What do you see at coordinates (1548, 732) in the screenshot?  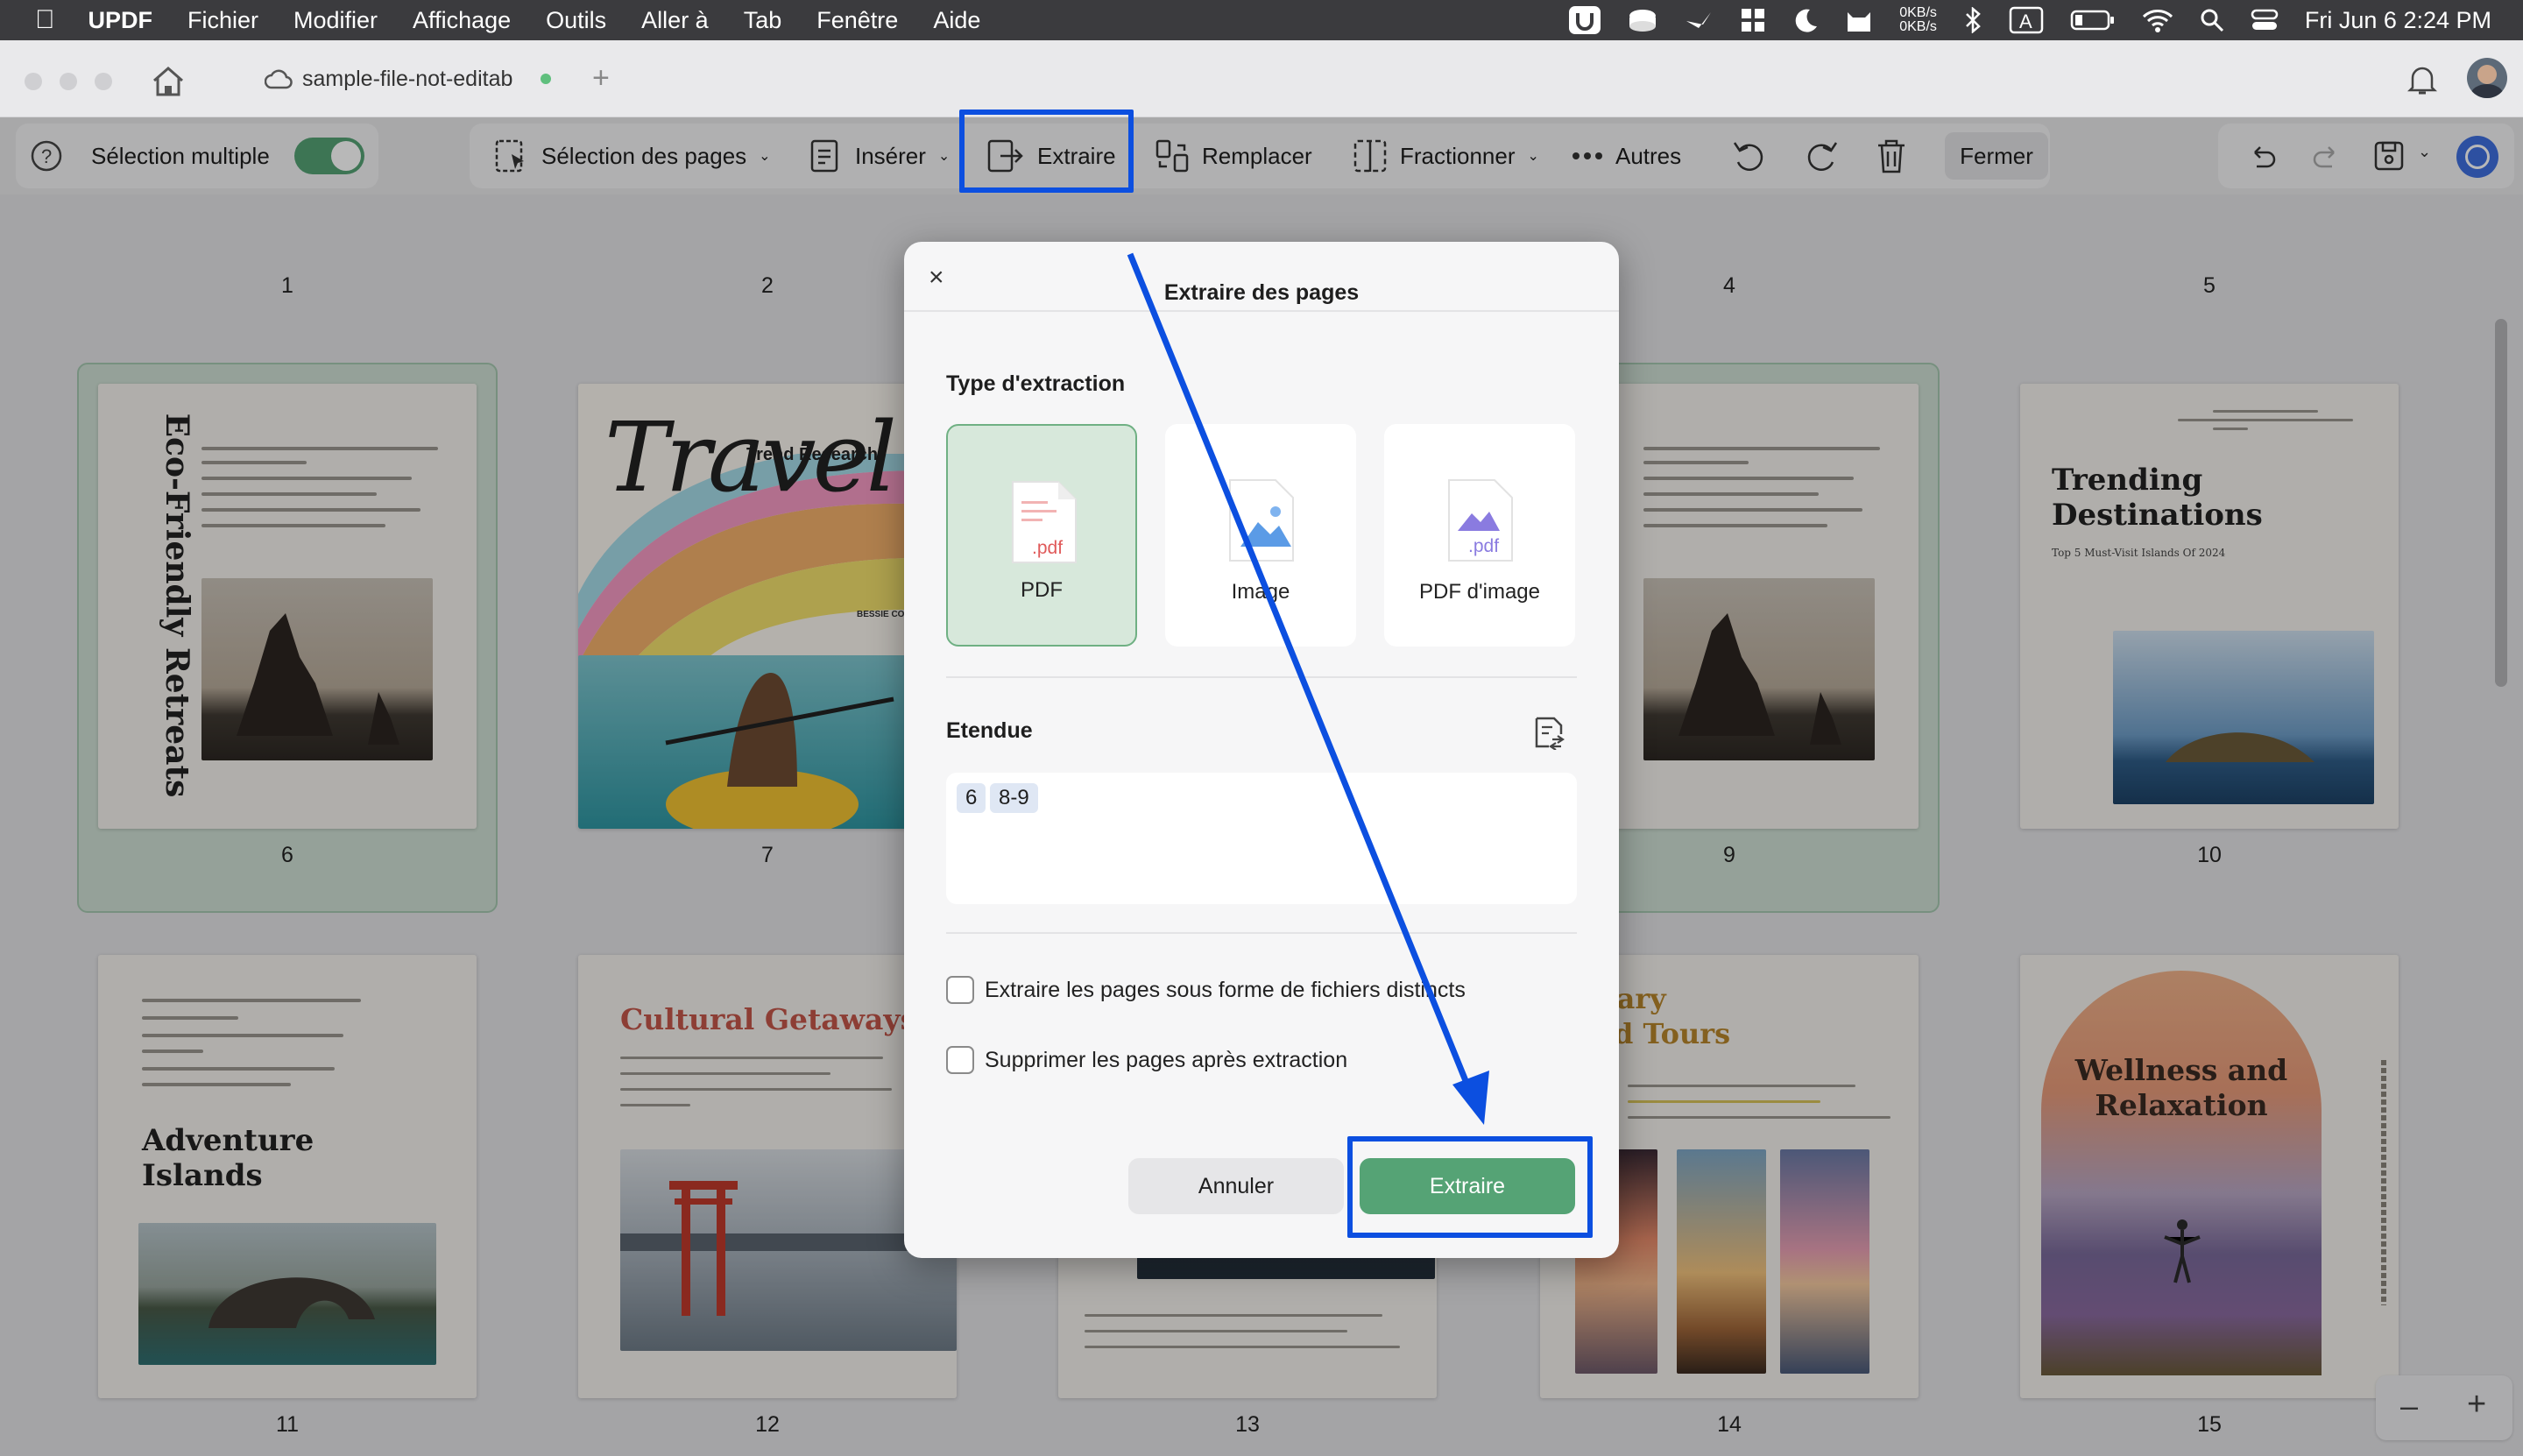 I see `page-range-picker-icon` at bounding box center [1548, 732].